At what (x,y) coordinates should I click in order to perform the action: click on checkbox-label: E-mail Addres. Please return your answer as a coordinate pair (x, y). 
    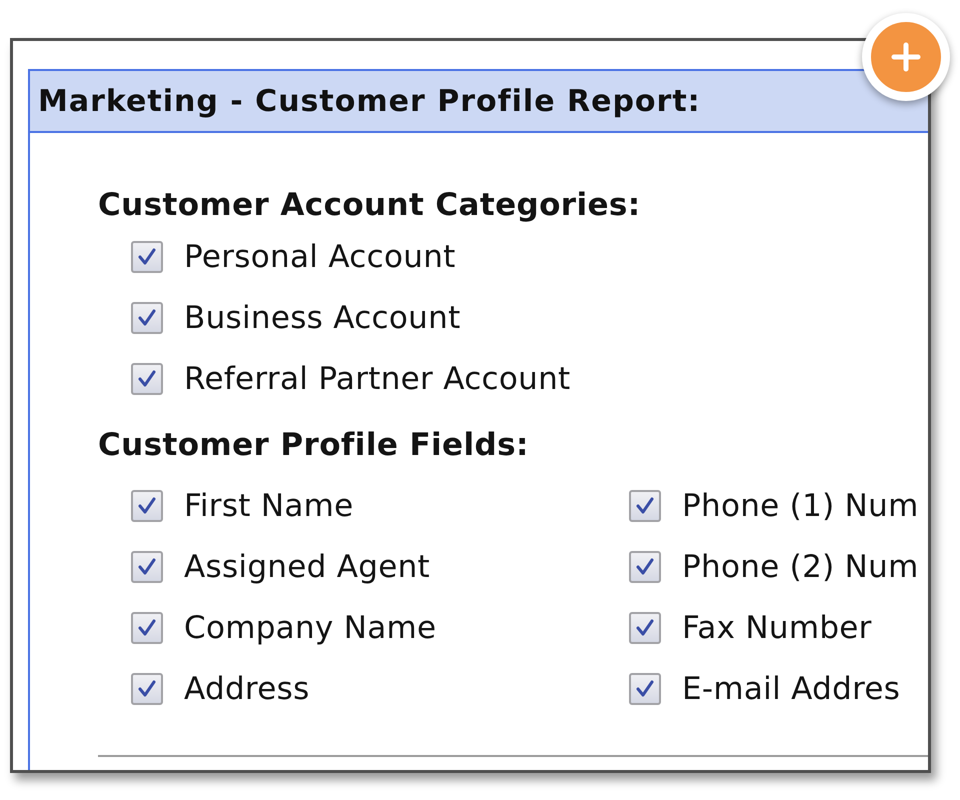
    Looking at the image, I should click on (791, 688).